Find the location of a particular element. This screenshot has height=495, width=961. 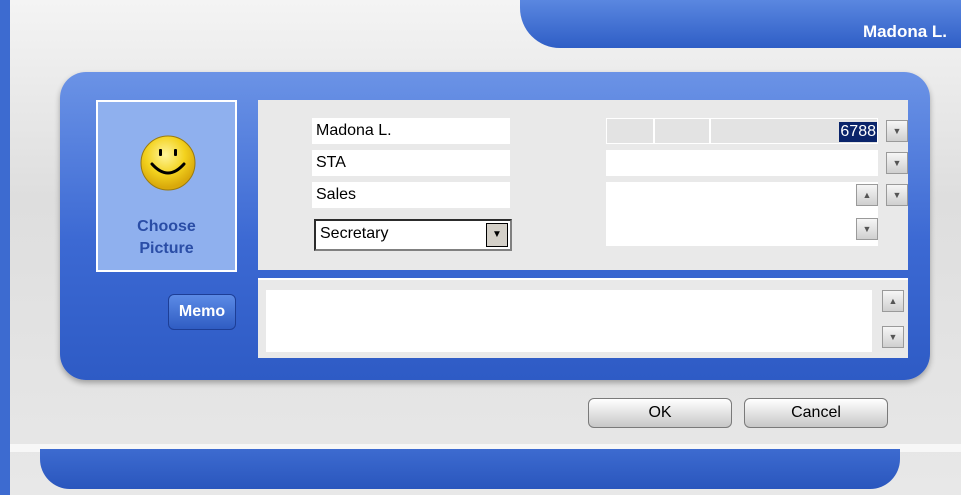

role-select: Secretary ▼ is located at coordinates (413, 235).